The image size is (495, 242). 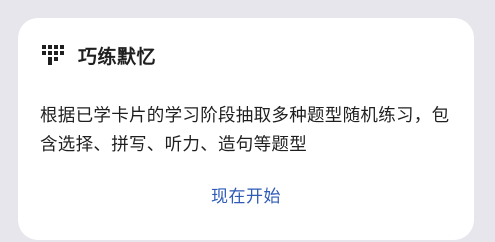 What do you see at coordinates (246, 194) in the screenshot?
I see `start-now-button: 现在开始` at bounding box center [246, 194].